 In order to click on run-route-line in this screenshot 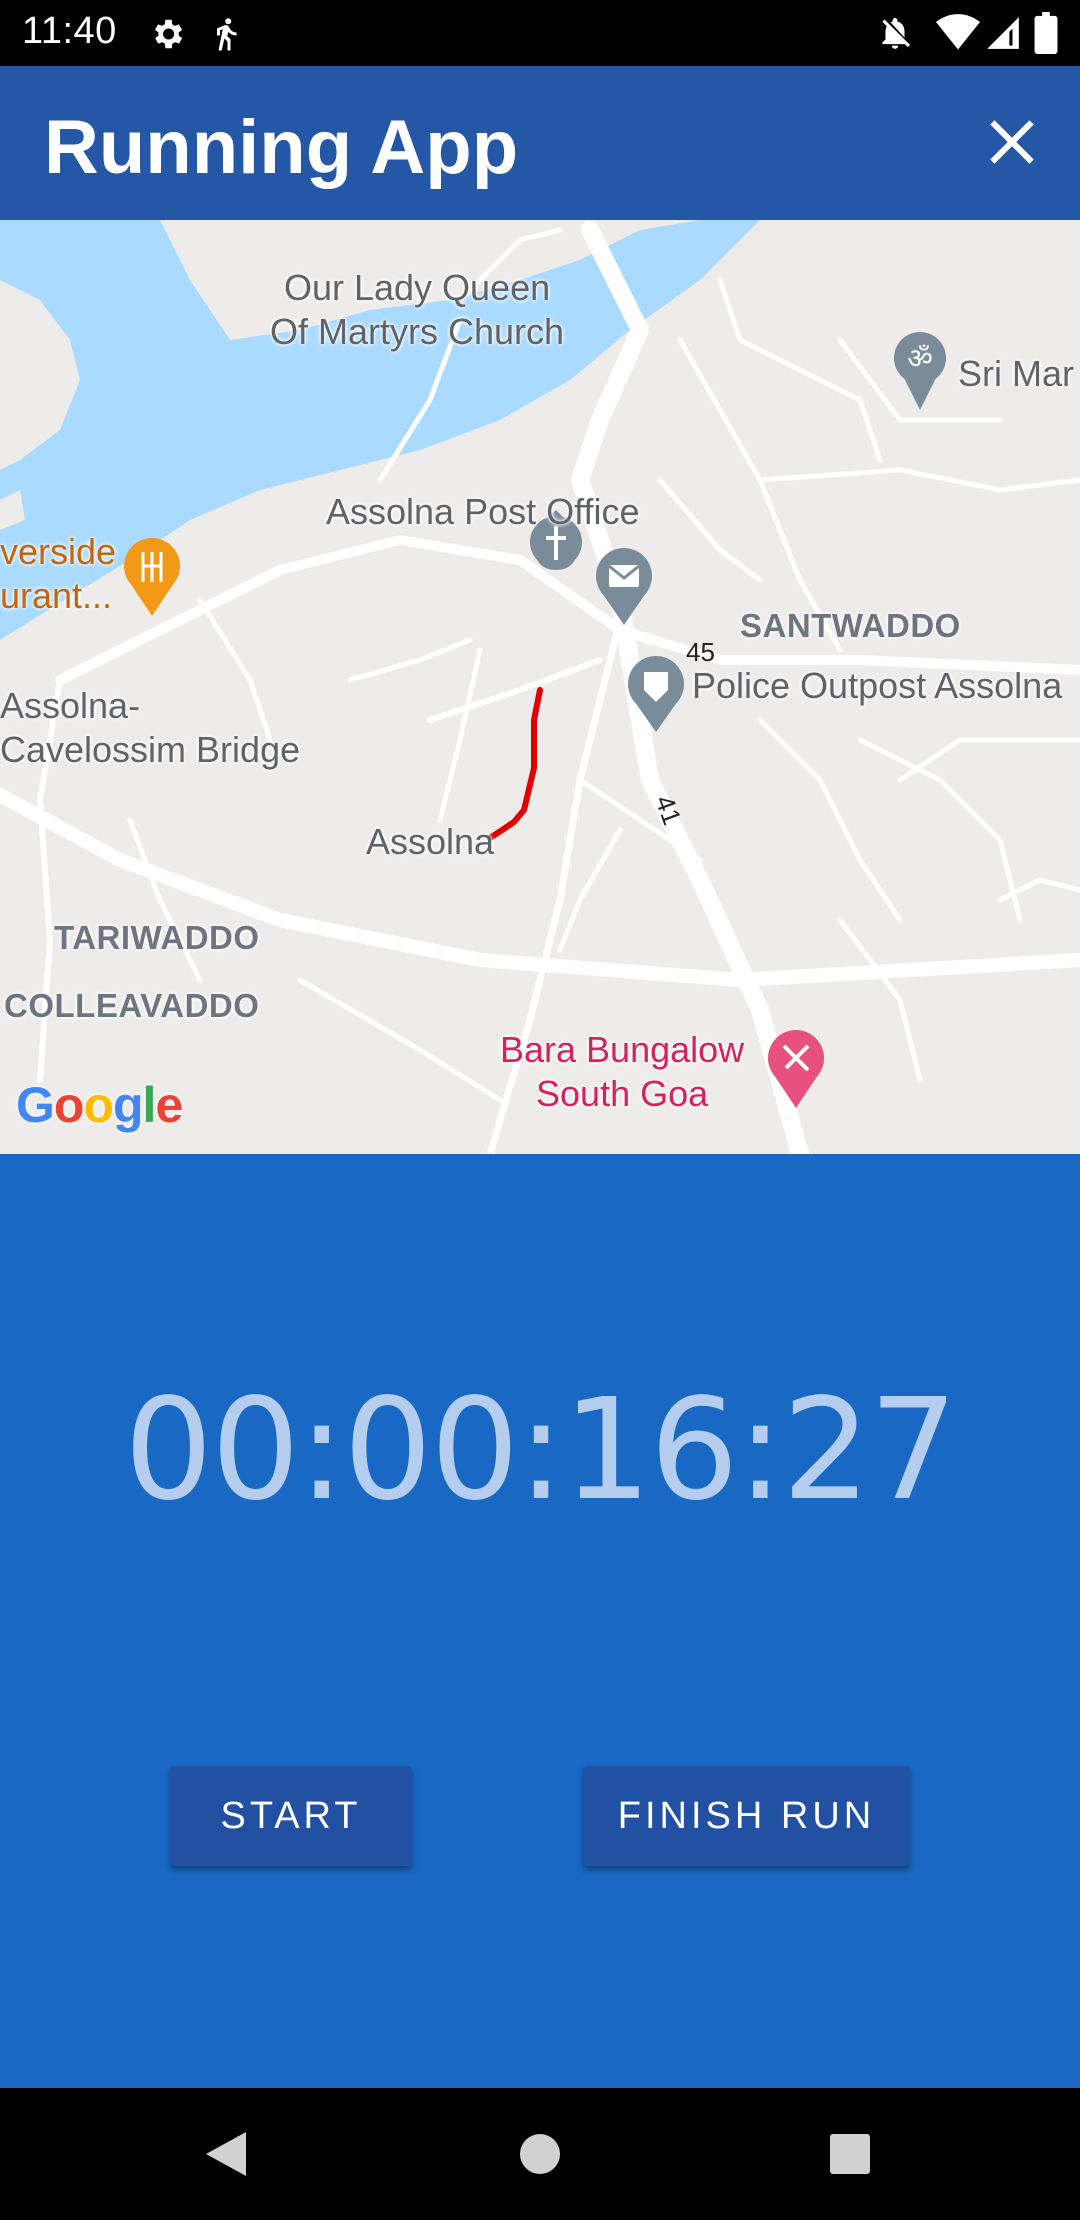, I will do `click(515, 764)`.